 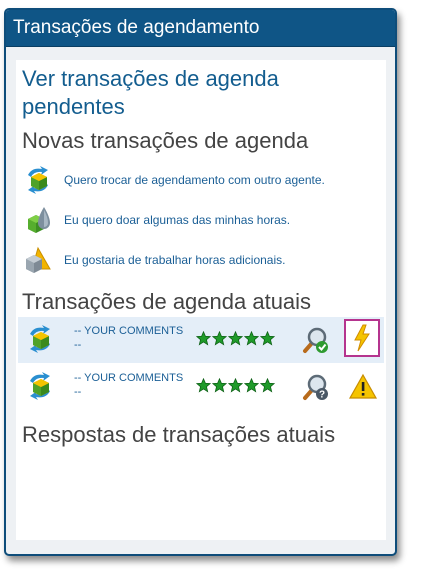 I want to click on selected-status-box, so click(x=362, y=338).